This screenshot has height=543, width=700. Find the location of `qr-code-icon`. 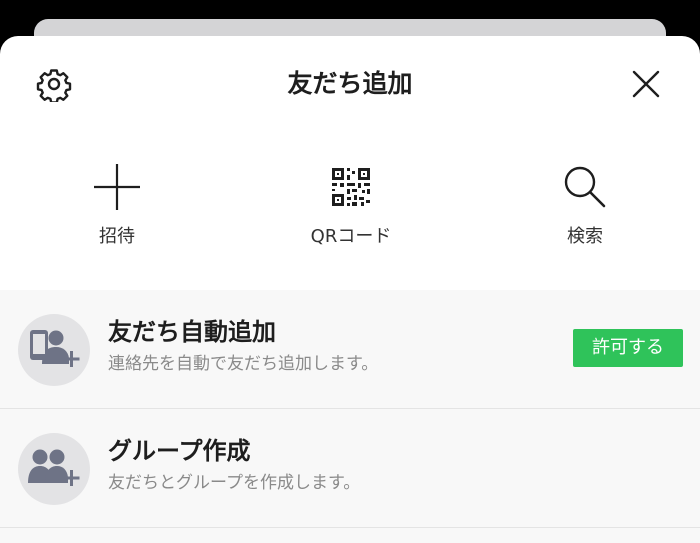

qr-code-icon is located at coordinates (351, 187).